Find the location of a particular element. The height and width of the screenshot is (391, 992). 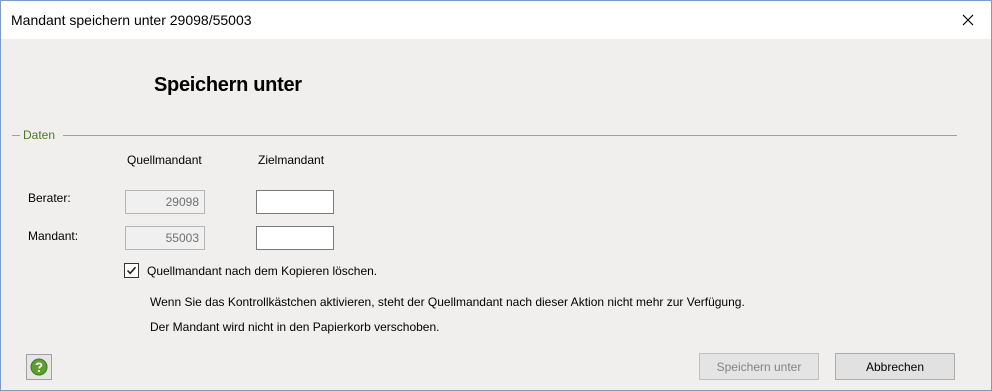

delete-source-checkbox-label: Quellmandant nach dem Kopieren löschen. is located at coordinates (262, 271).